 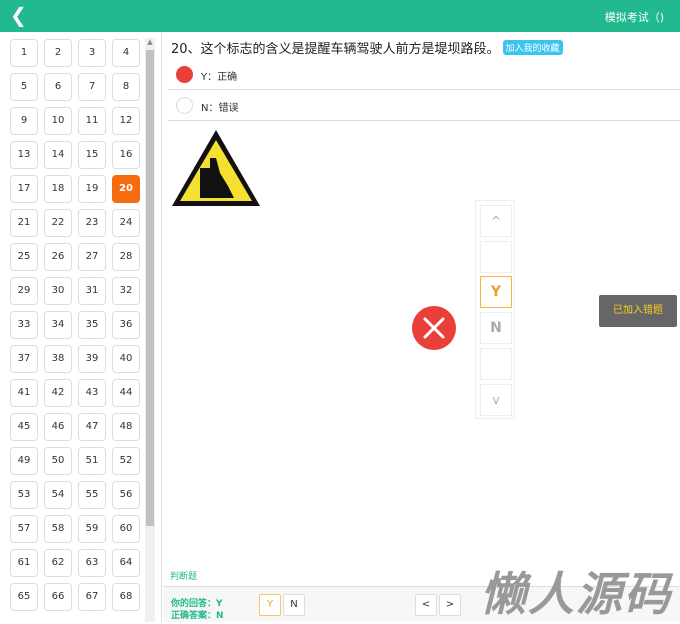 I want to click on scrollbar-thumb, so click(x=150, y=288).